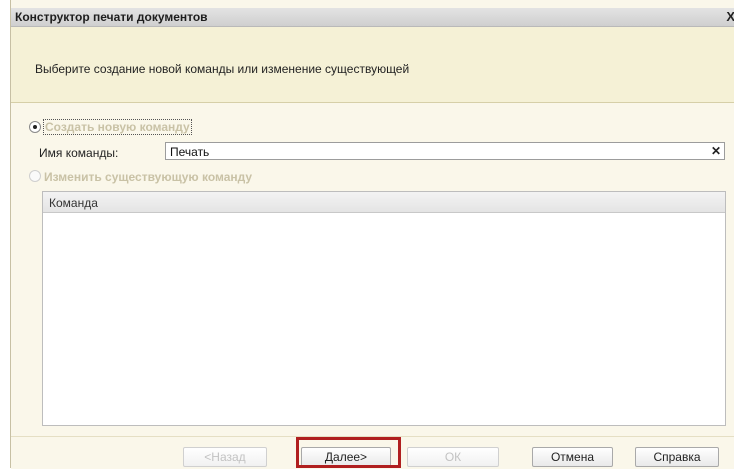 The image size is (734, 469). What do you see at coordinates (73, 203) in the screenshot?
I see `column-header-command: Команда` at bounding box center [73, 203].